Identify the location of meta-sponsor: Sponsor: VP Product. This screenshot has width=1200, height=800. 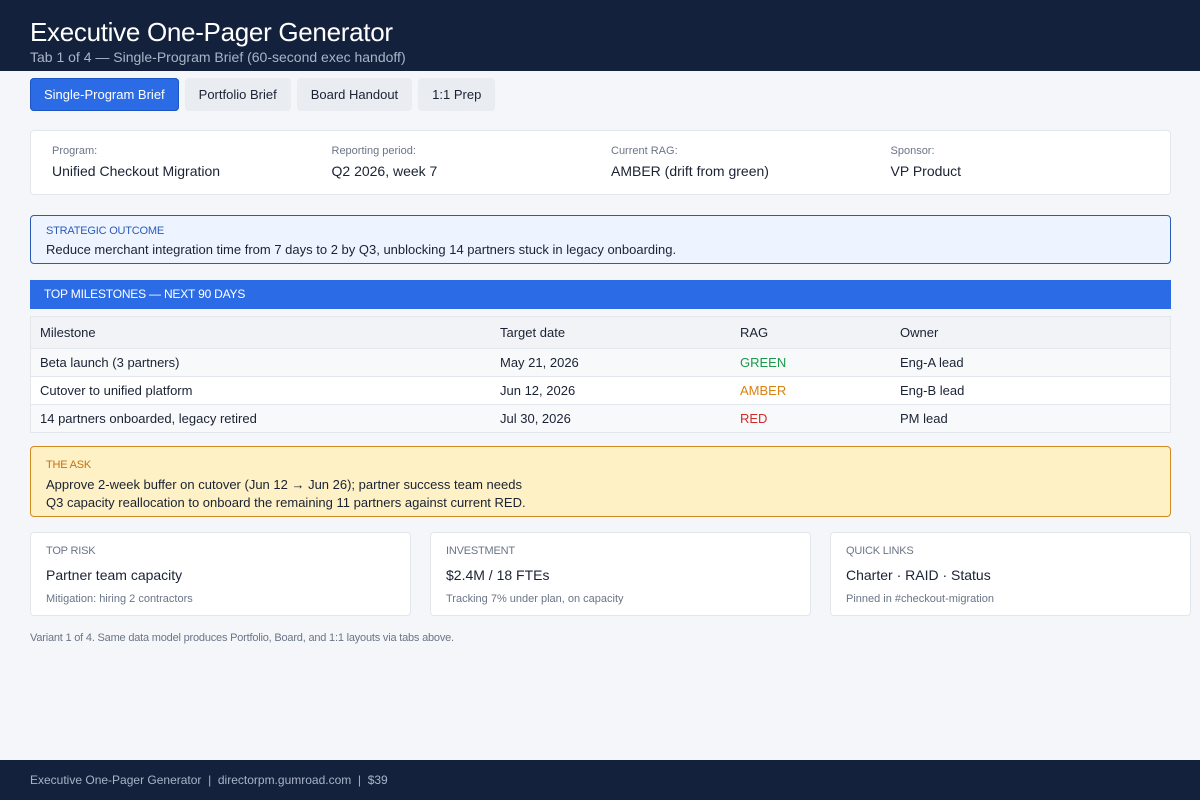
(1031, 169).